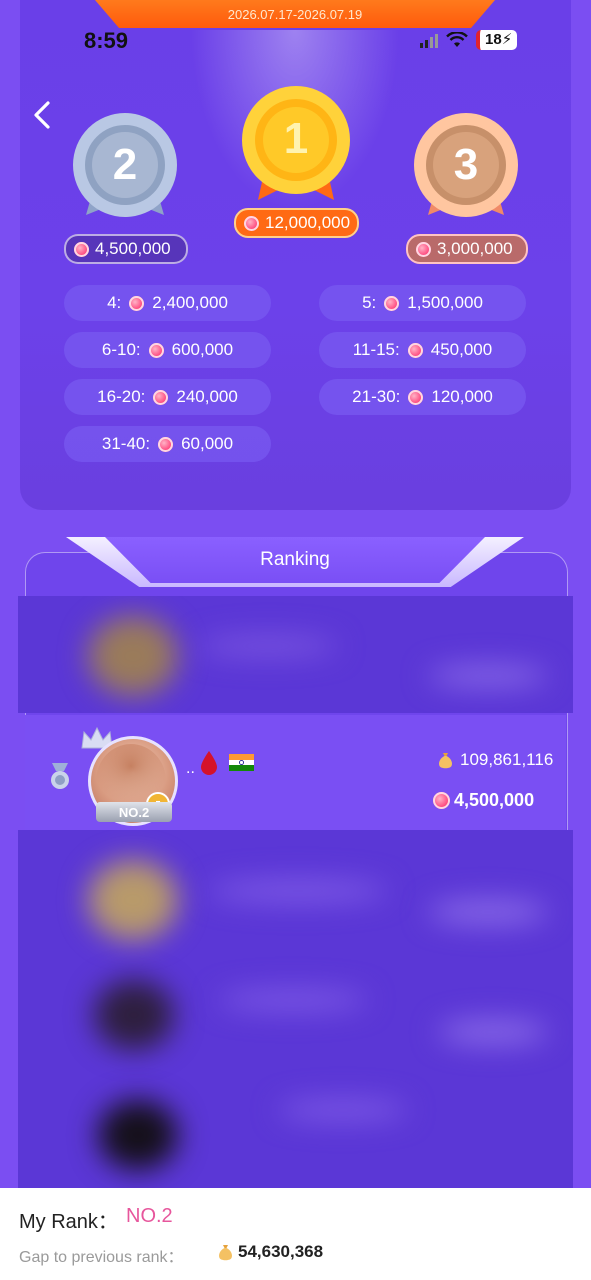 The image size is (591, 1280). Describe the element at coordinates (494, 800) in the screenshot. I see `reward-value: 4,500,000` at that location.